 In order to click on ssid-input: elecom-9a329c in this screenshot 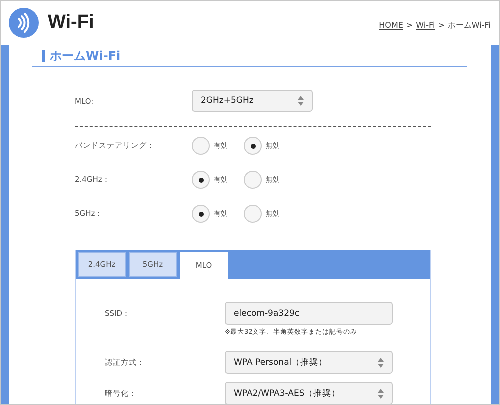, I will do `click(309, 313)`.